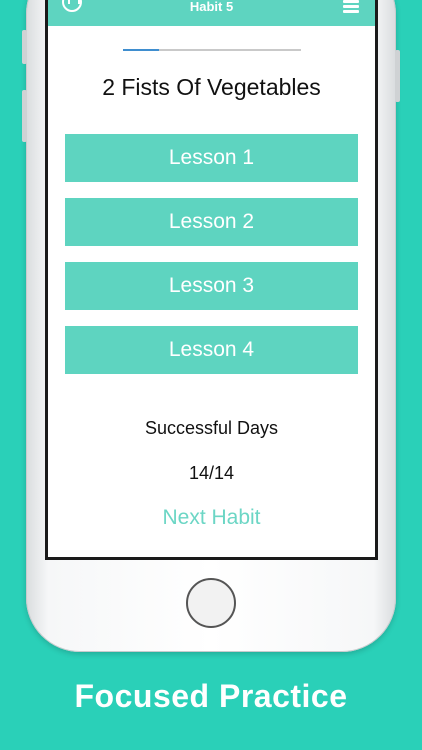 Image resolution: width=422 pixels, height=750 pixels. What do you see at coordinates (211, 473) in the screenshot?
I see `successful-days-count: 14/14` at bounding box center [211, 473].